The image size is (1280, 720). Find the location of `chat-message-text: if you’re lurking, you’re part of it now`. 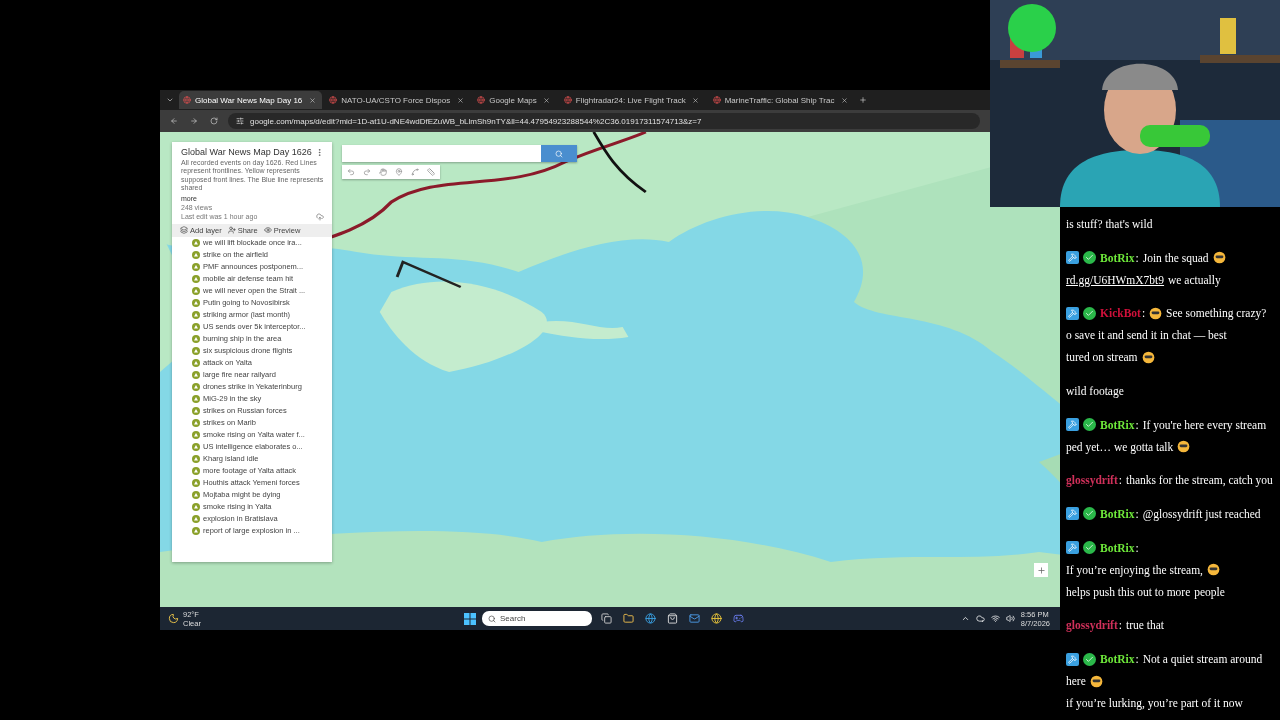

chat-message-text: if you’re lurking, you’re part of it now is located at coordinates (1154, 704).